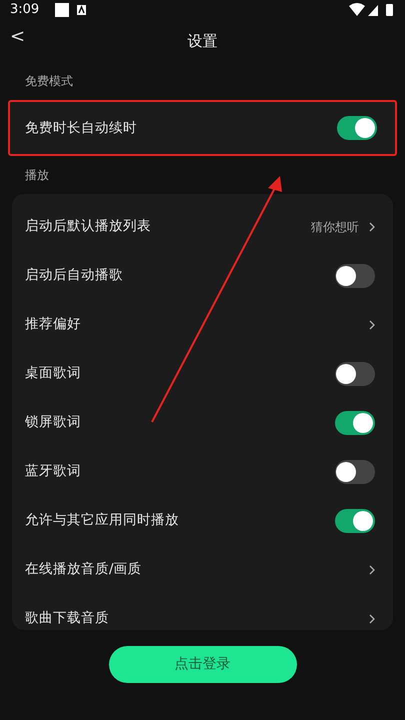 This screenshot has width=405, height=720. I want to click on back-button: <, so click(18, 37).